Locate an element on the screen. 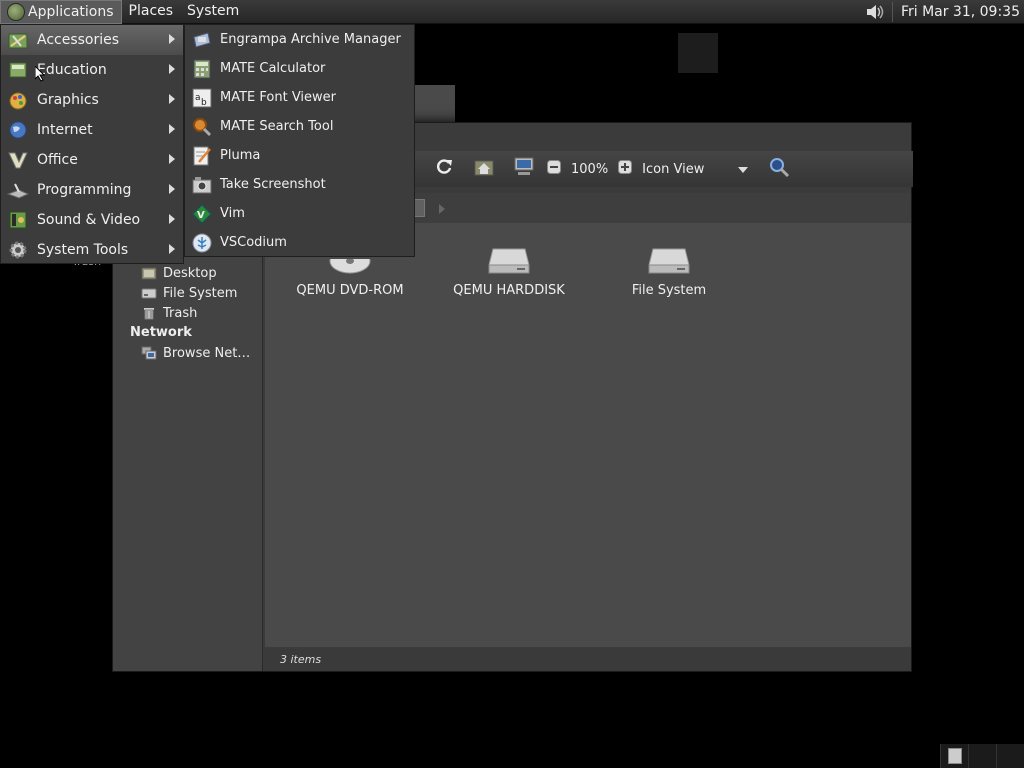 Image resolution: width=1024 pixels, height=768 pixels. file-item-label: File System is located at coordinates (669, 290).